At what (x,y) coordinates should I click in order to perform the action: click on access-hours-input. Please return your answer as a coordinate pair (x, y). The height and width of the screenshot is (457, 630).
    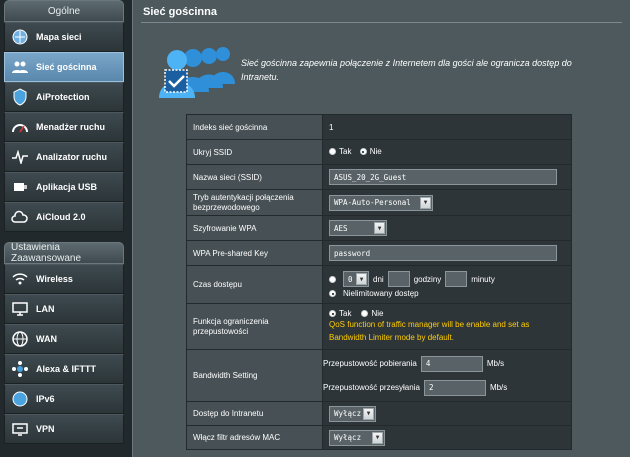
    Looking at the image, I should click on (398, 279).